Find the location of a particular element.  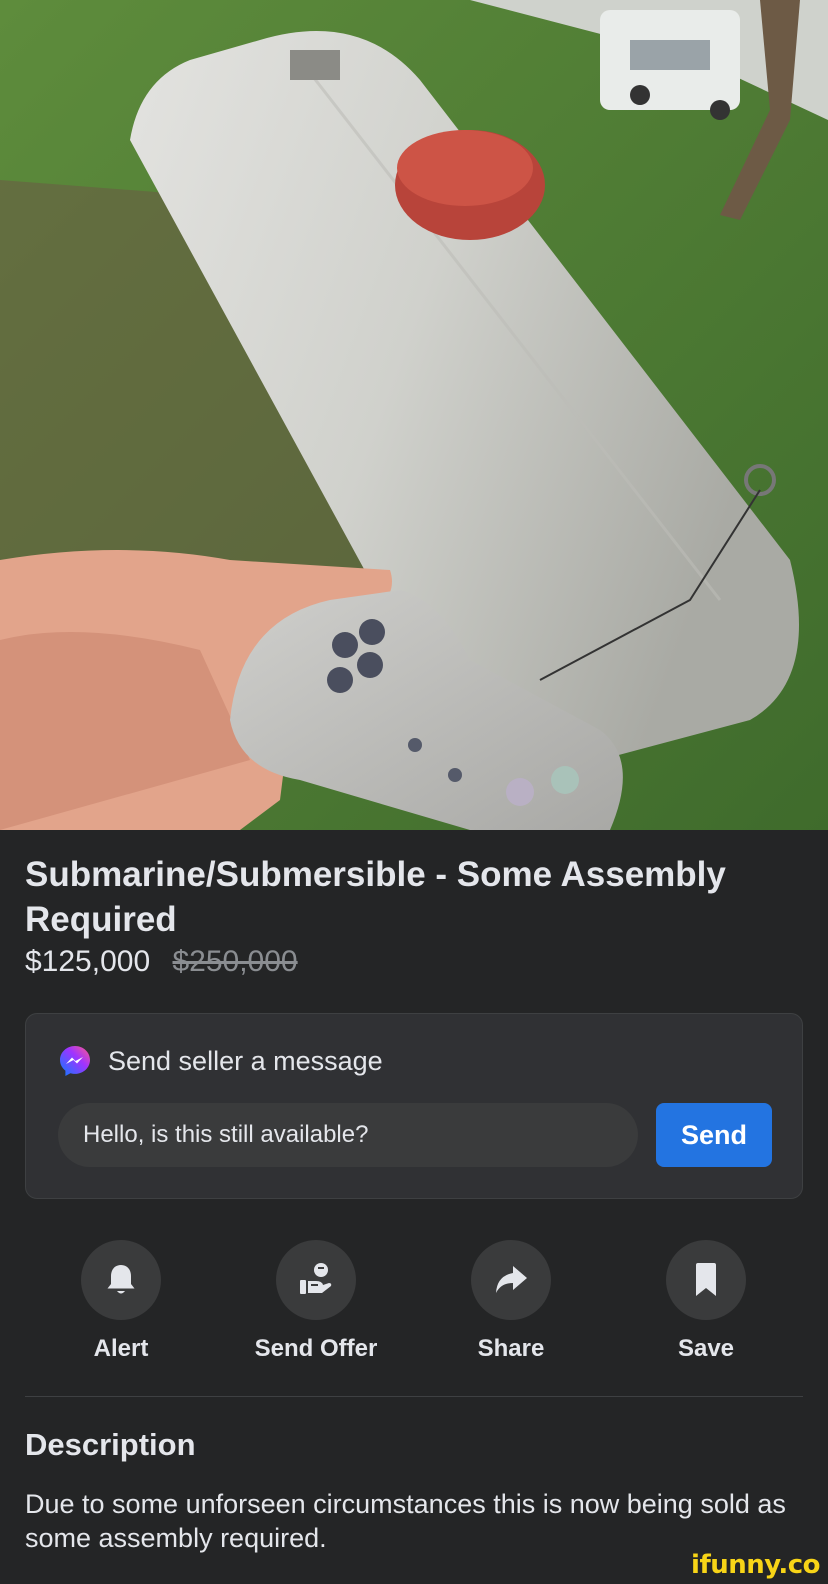

share-button: Share is located at coordinates (511, 1301).